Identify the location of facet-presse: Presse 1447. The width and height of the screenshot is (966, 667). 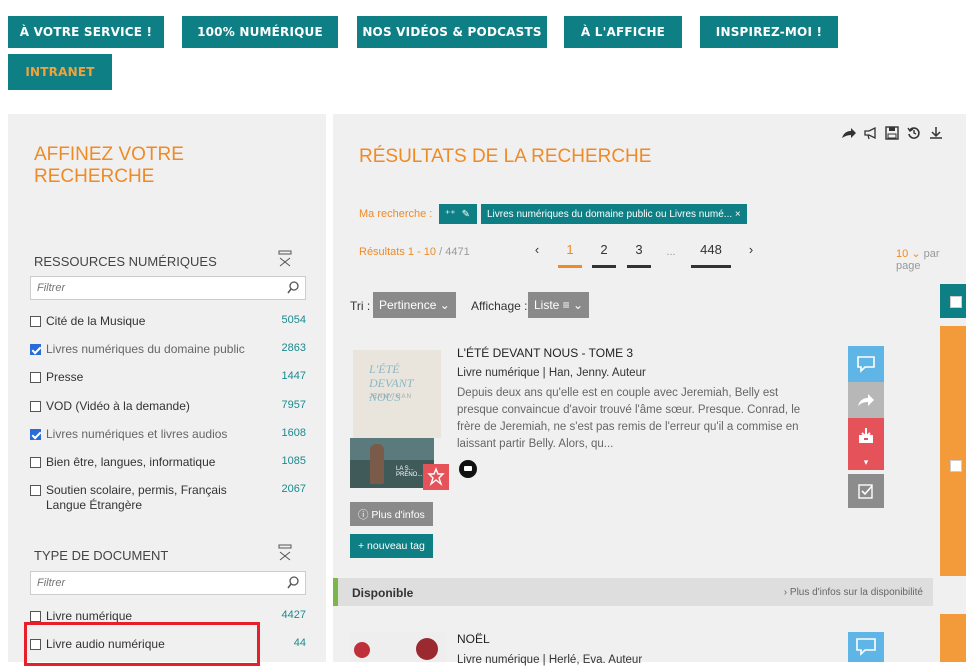
(168, 377).